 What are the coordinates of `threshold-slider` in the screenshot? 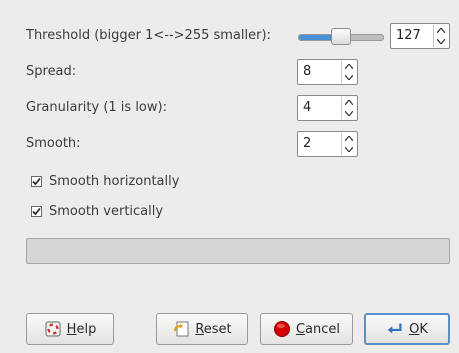 It's located at (341, 36).